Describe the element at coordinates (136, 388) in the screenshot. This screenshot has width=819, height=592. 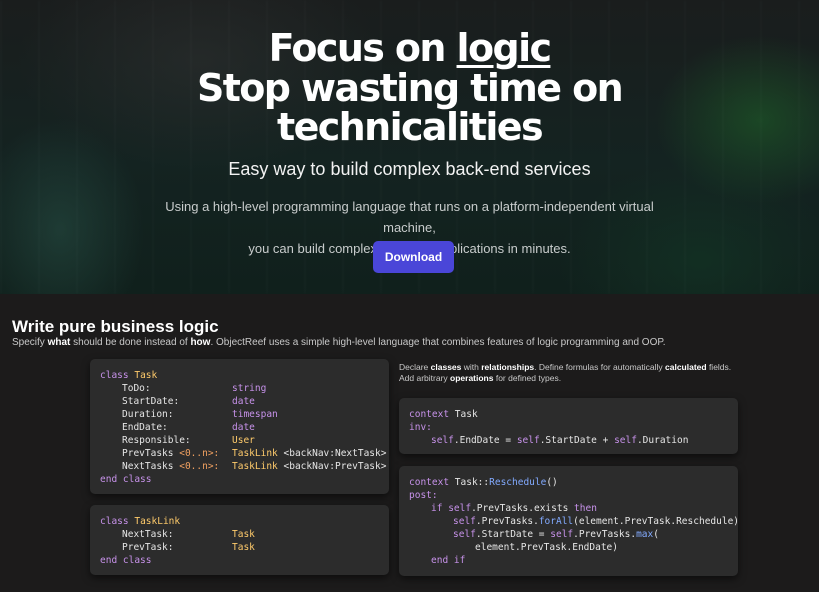
I see `field-name: ToDo:` at that location.